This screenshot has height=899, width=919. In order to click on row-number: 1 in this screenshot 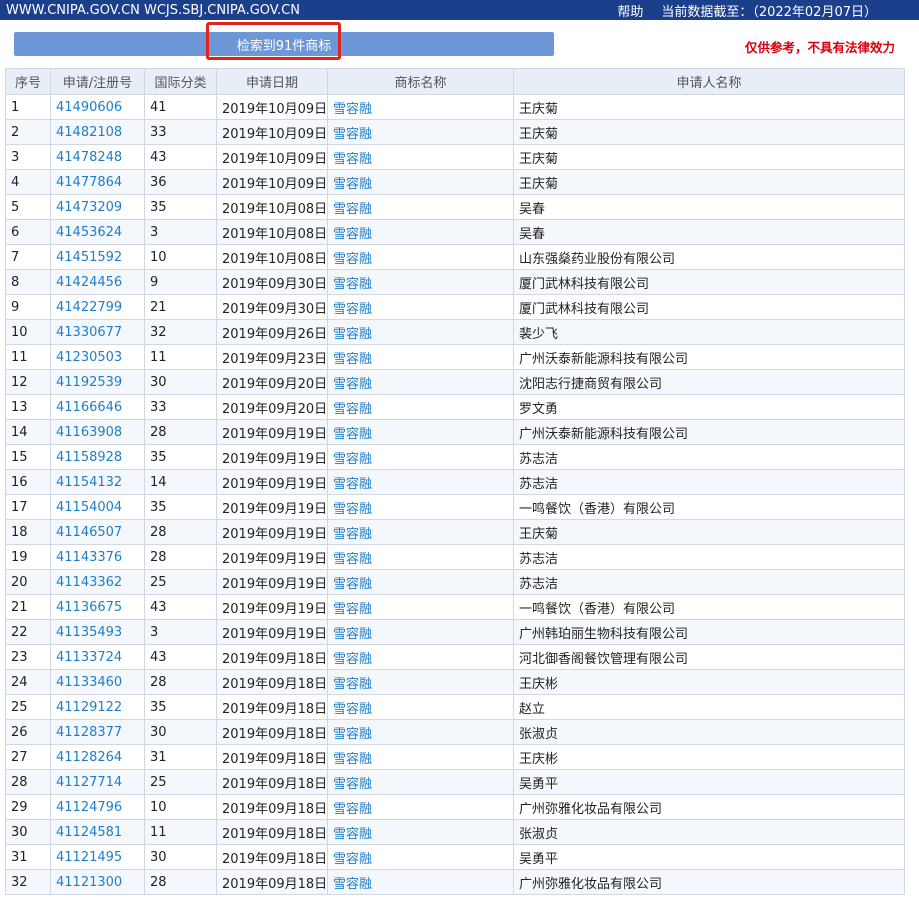, I will do `click(28, 107)`.